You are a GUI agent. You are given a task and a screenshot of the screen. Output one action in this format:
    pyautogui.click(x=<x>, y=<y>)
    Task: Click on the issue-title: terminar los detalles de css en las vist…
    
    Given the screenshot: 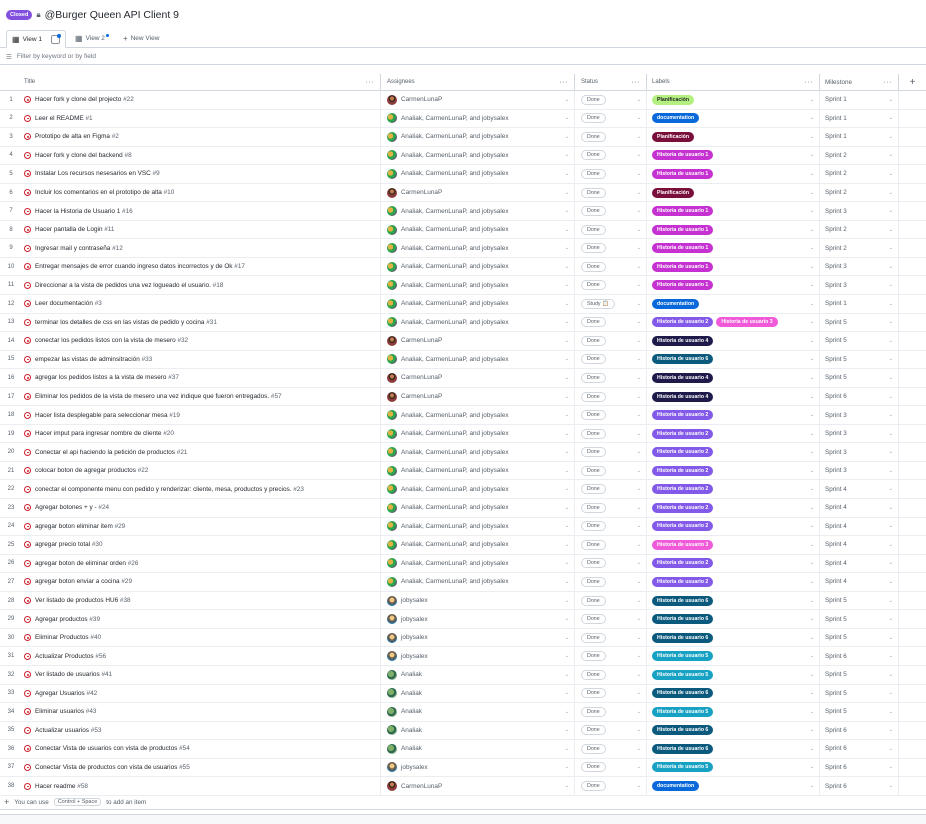 What is the action you would take?
    pyautogui.click(x=119, y=322)
    